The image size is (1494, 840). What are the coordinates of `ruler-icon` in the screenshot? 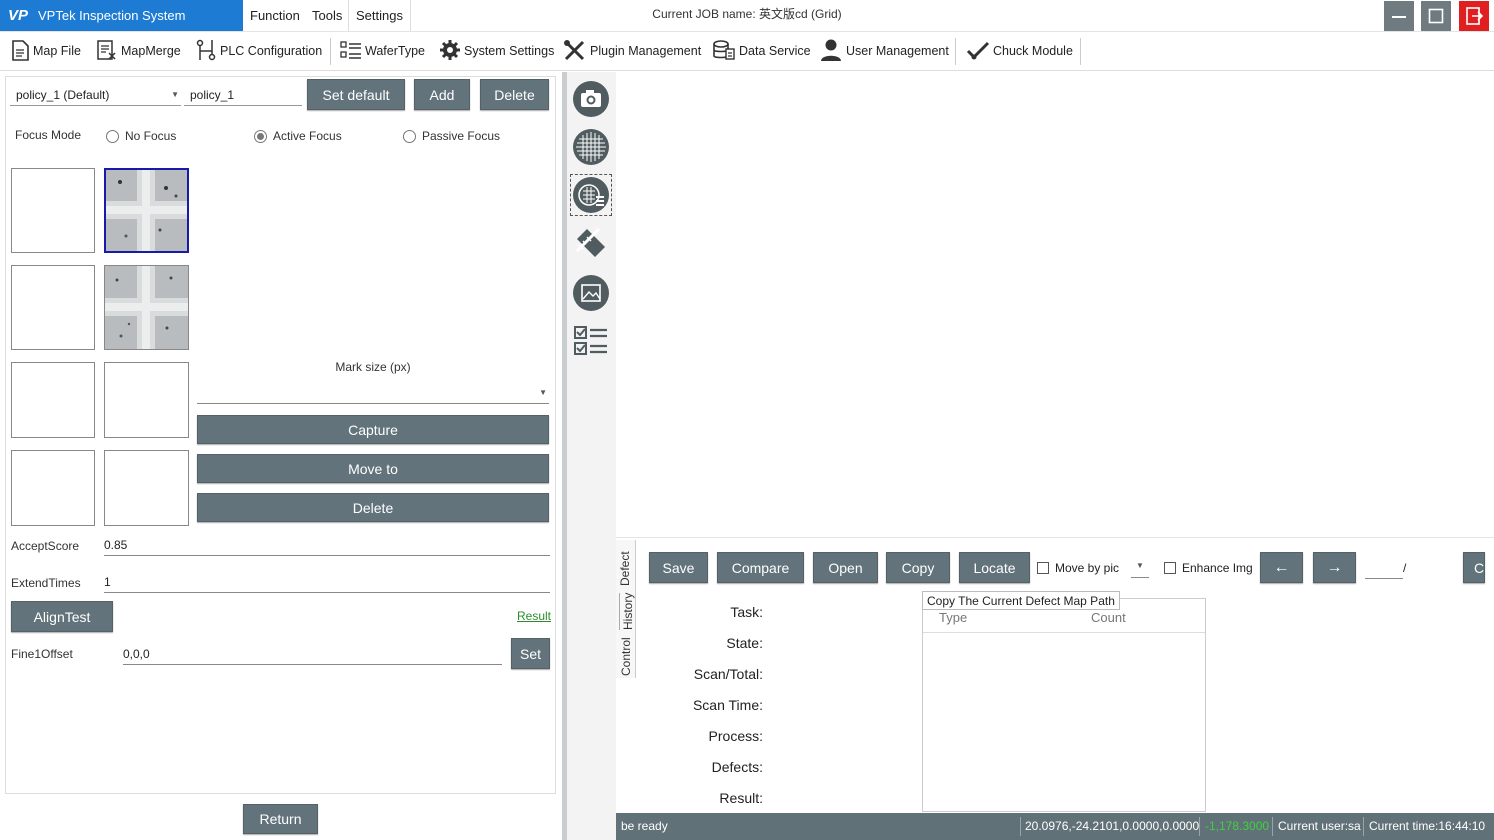 It's located at (591, 243).